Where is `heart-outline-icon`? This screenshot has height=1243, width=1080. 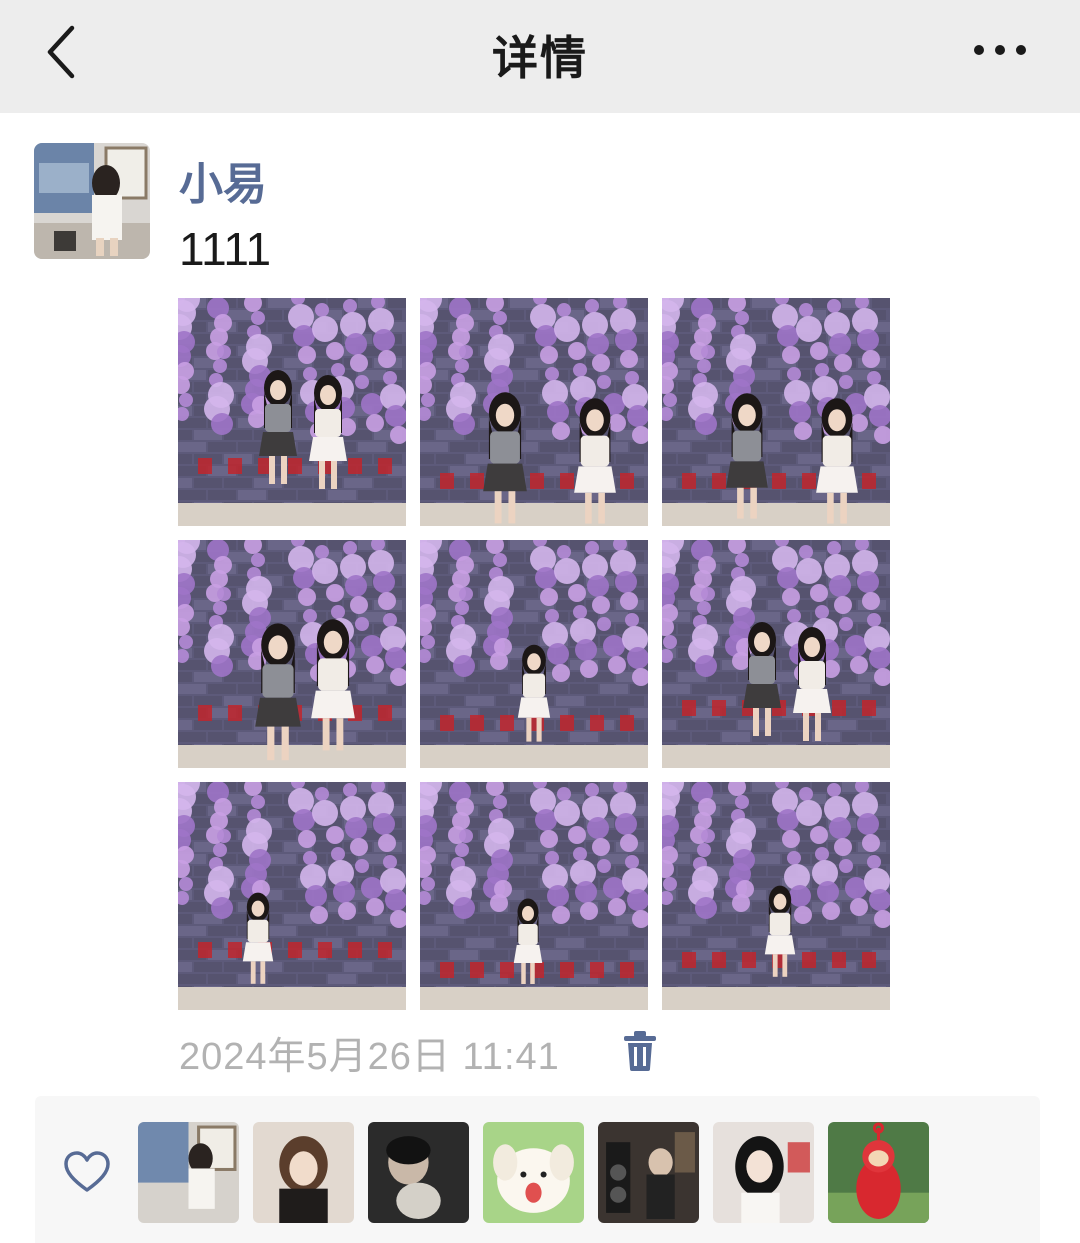 heart-outline-icon is located at coordinates (87, 1171).